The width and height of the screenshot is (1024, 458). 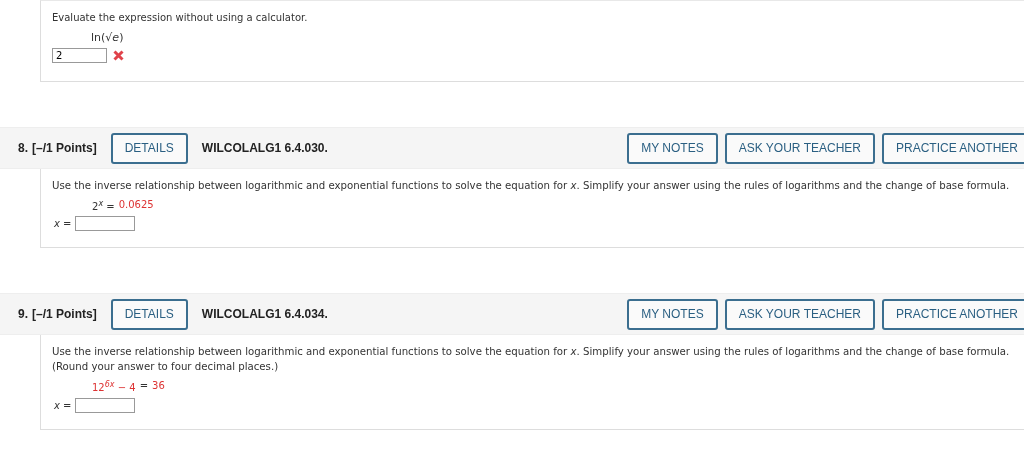 What do you see at coordinates (114, 387) in the screenshot?
I see `equation-term: 12$^{6x}$ − 4` at bounding box center [114, 387].